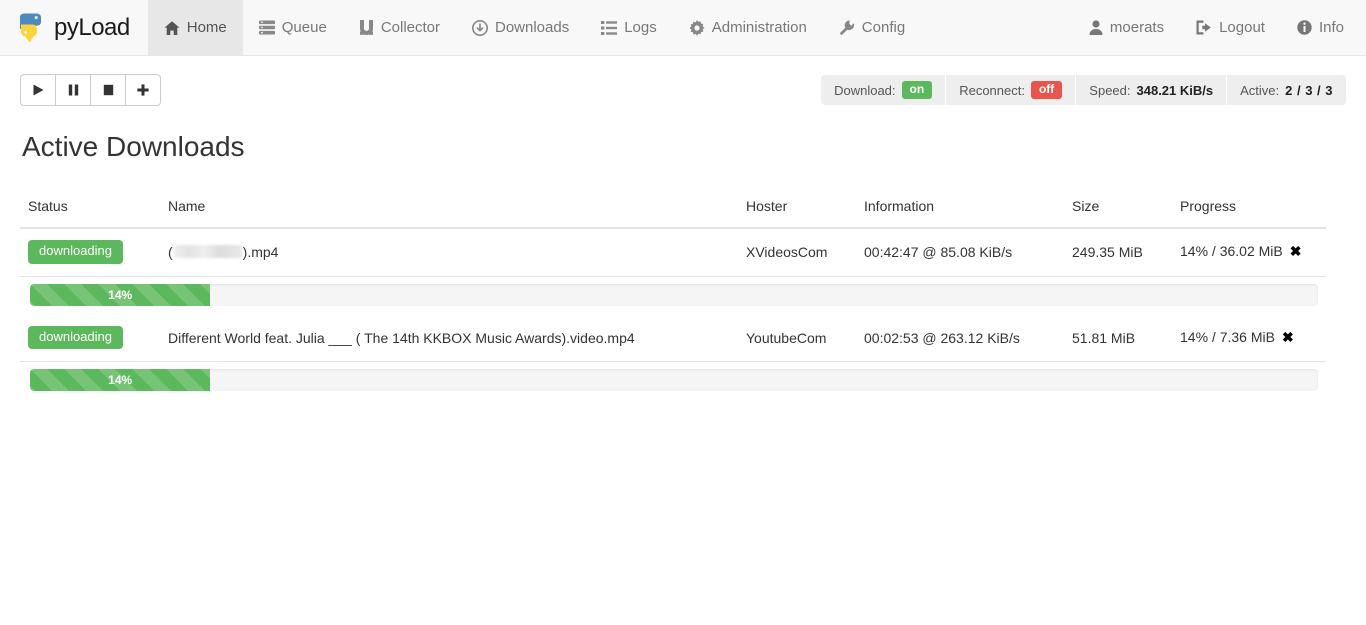  I want to click on nav-item-user: moerats, so click(1126, 27).